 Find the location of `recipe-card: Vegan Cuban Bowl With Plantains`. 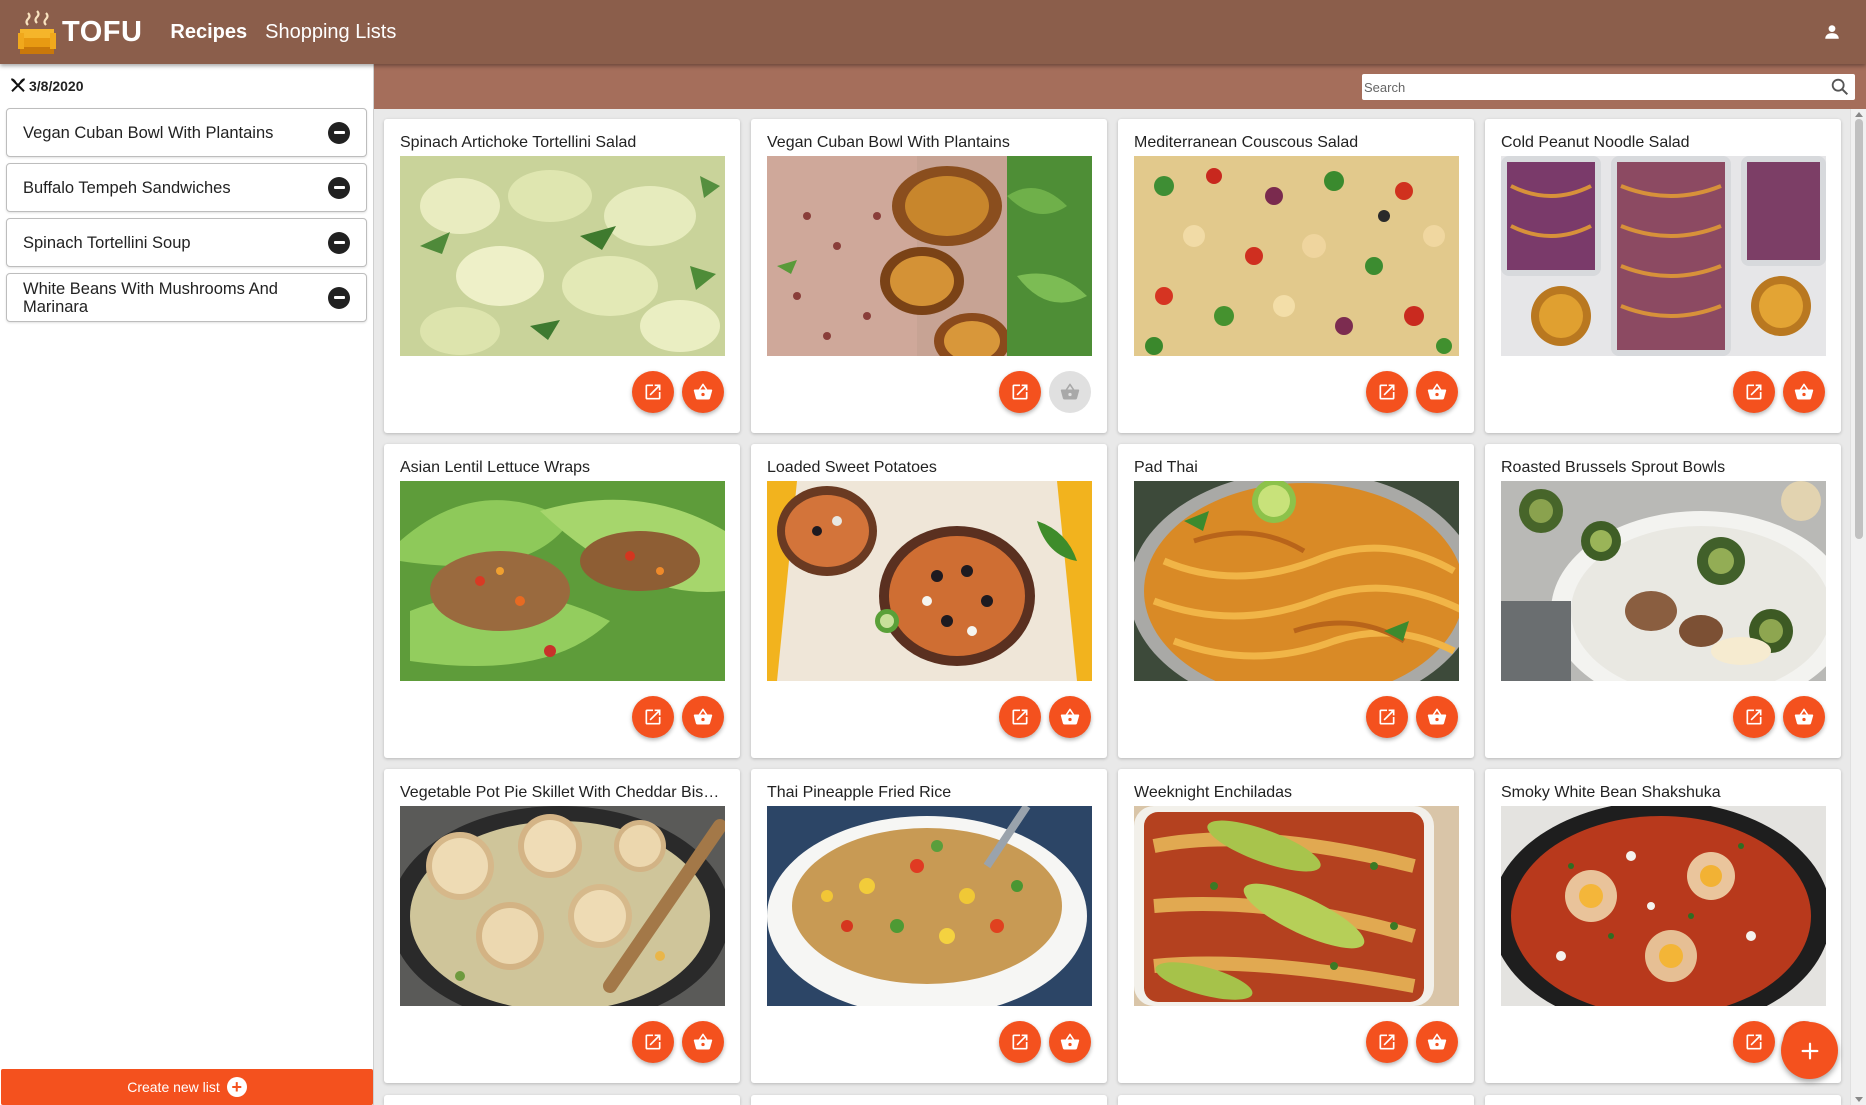

recipe-card: Vegan Cuban Bowl With Plantains is located at coordinates (929, 276).